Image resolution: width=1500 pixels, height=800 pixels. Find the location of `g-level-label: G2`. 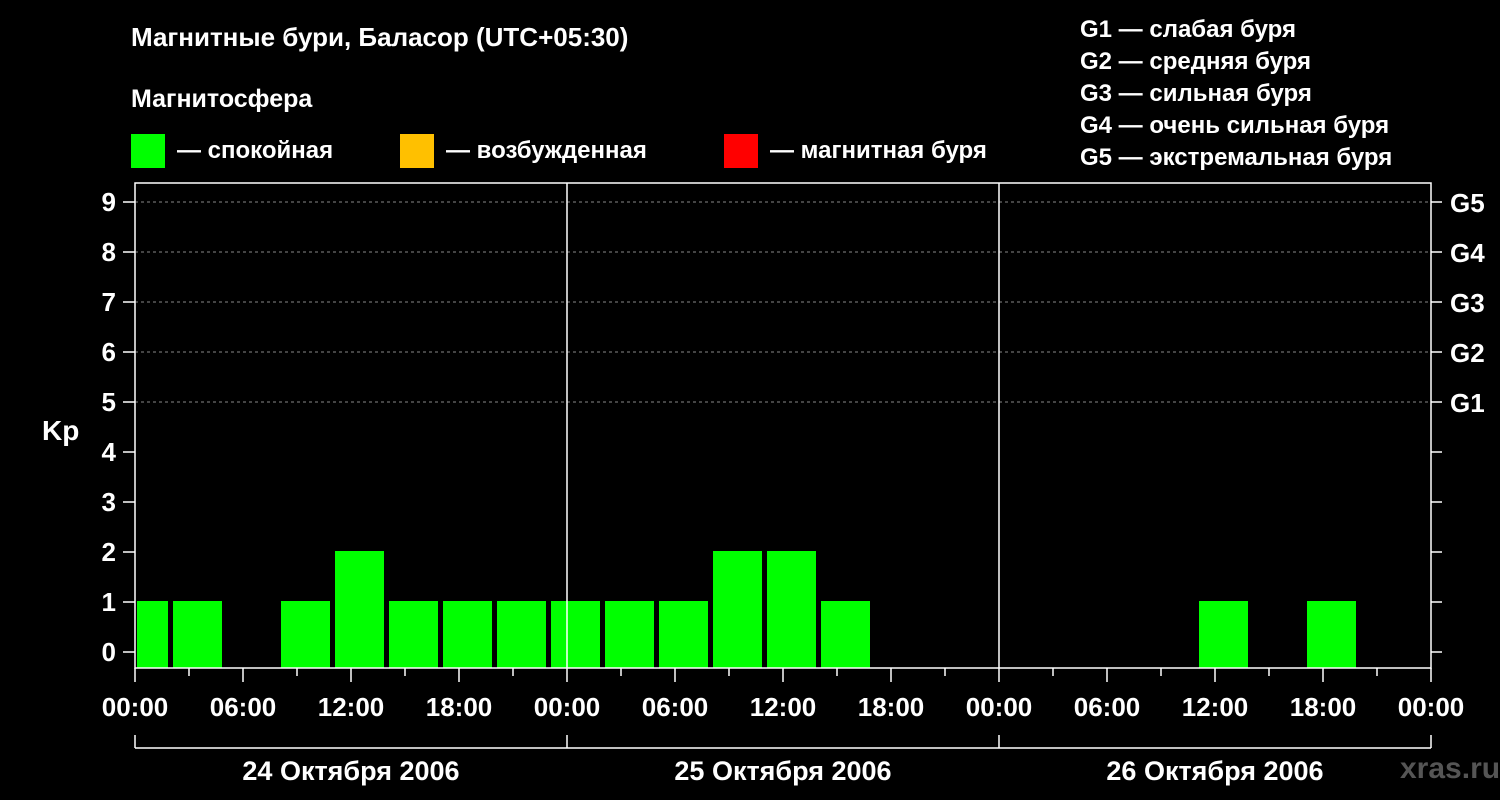

g-level-label: G2 is located at coordinates (1467, 353).